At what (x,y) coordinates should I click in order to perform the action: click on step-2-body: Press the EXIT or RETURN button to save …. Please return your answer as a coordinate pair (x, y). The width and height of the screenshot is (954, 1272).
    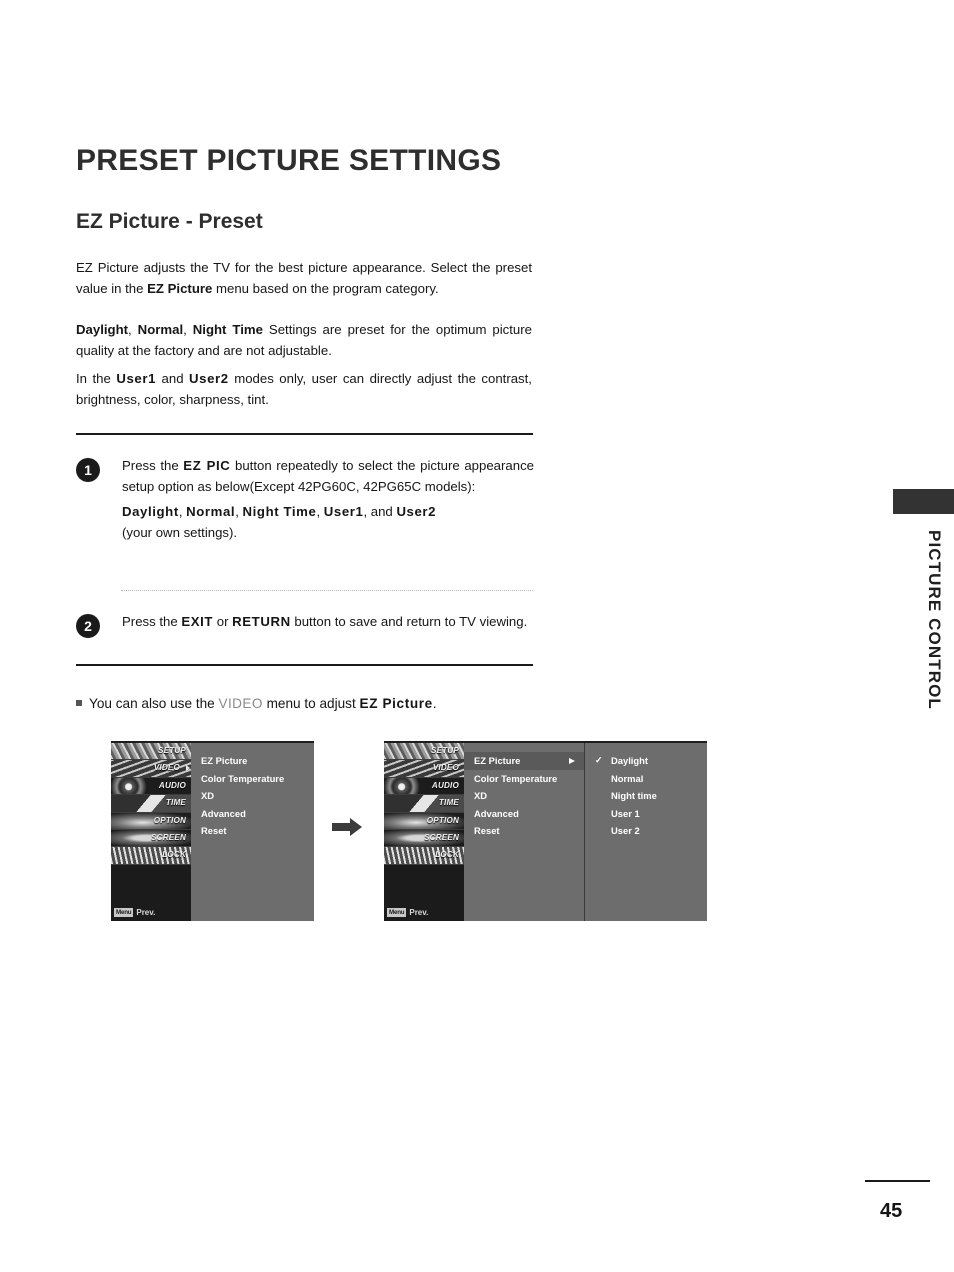
    Looking at the image, I should click on (328, 621).